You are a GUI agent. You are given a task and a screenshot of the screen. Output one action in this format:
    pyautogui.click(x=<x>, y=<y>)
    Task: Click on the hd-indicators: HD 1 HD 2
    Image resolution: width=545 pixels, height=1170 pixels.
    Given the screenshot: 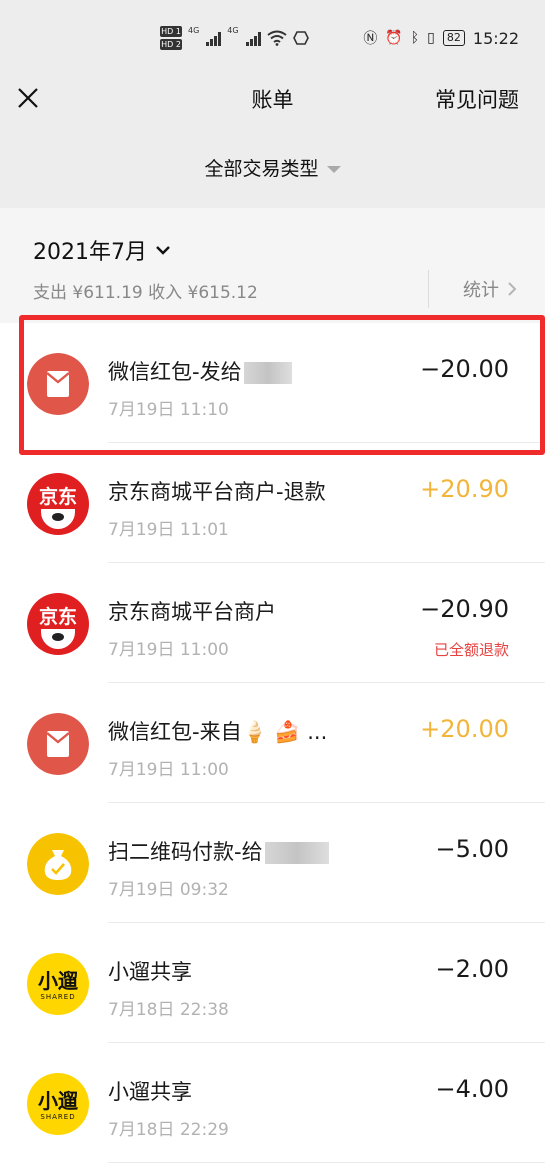 What is the action you would take?
    pyautogui.click(x=171, y=38)
    